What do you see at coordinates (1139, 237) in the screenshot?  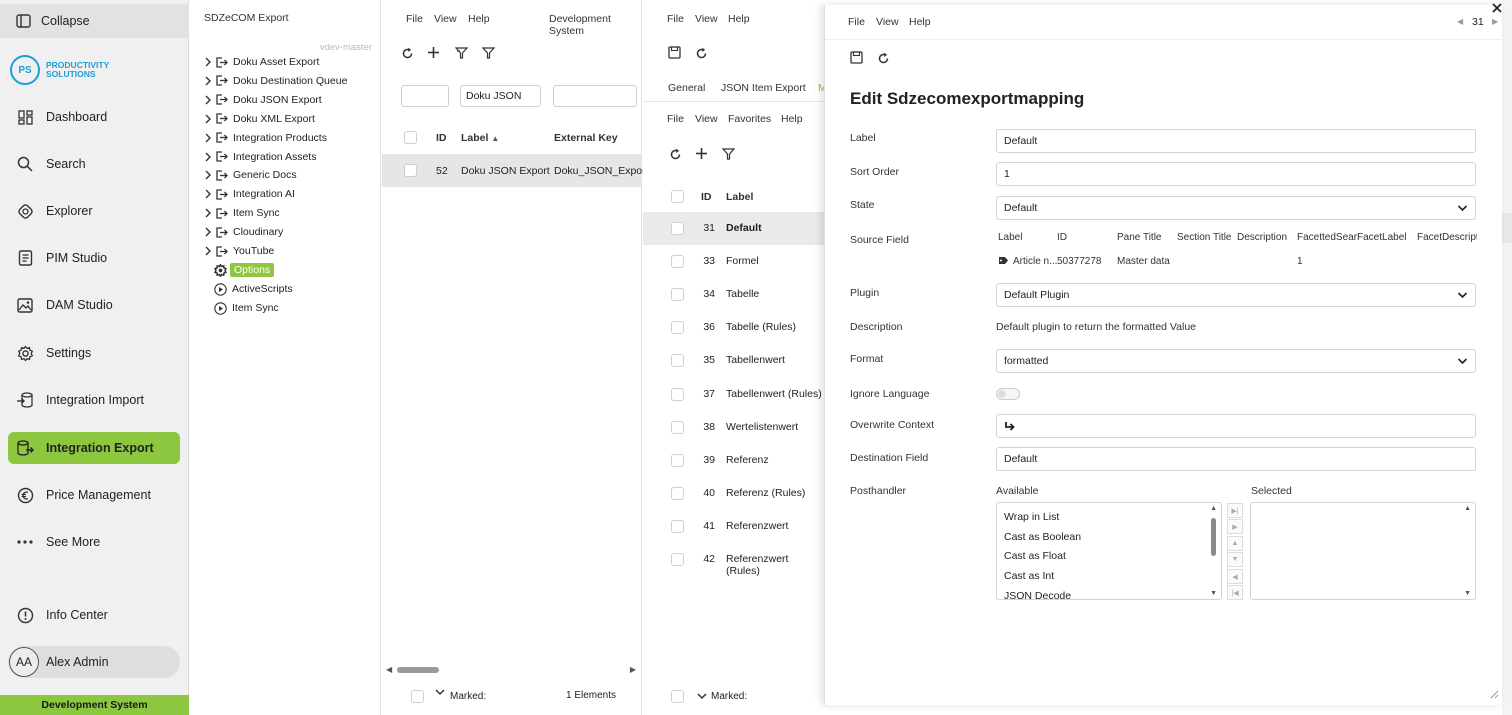 I see `source-col-pane-title: Pane Title` at bounding box center [1139, 237].